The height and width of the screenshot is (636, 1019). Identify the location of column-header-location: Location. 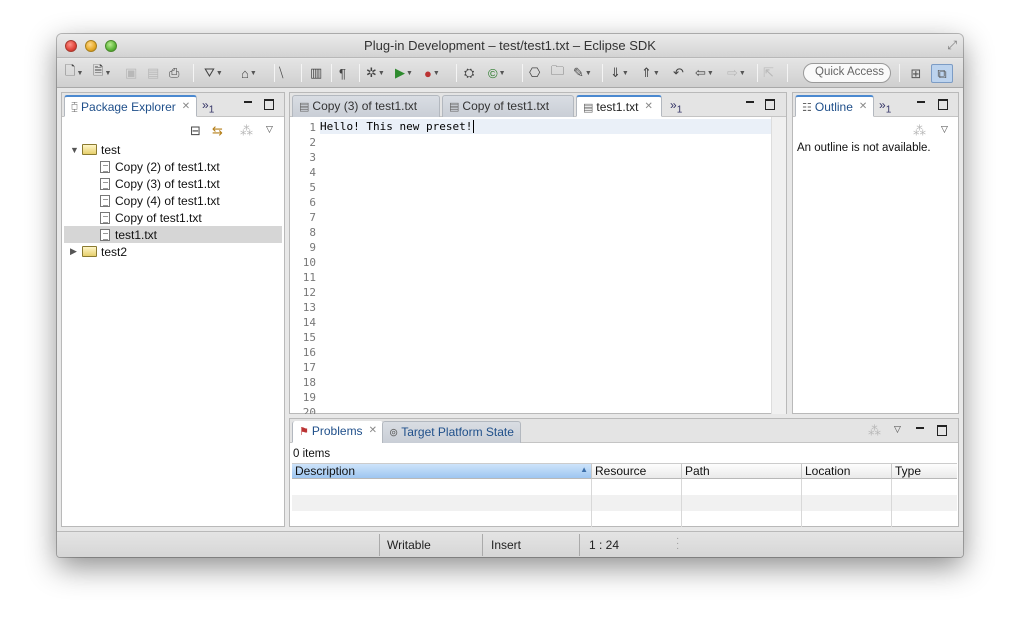
(847, 471).